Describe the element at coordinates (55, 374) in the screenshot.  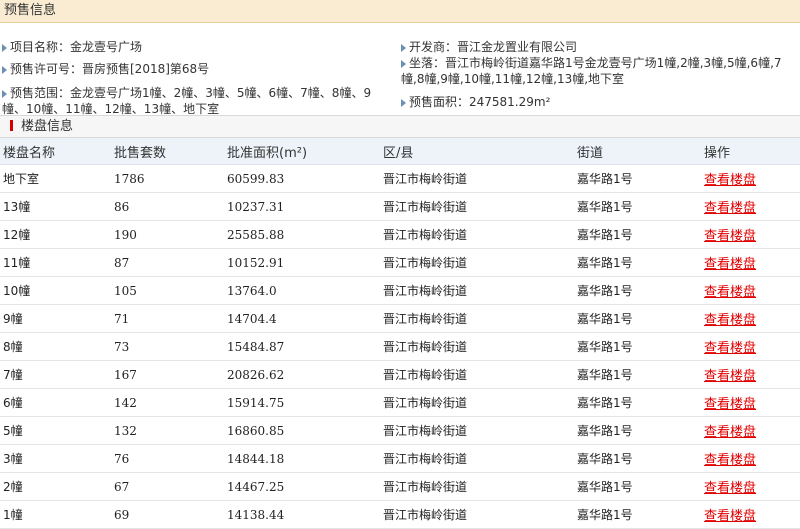
I see `cell-building-name: 7幢` at that location.